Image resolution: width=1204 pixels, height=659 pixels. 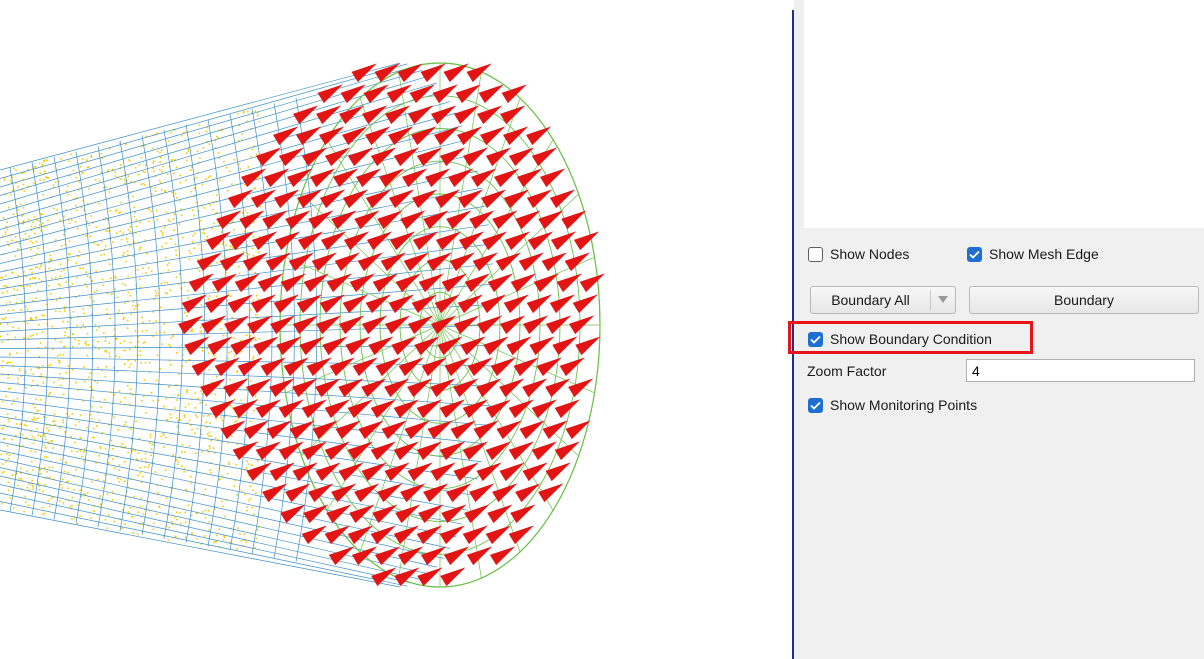 What do you see at coordinates (892, 405) in the screenshot?
I see `show-monitoring-points-checkbox: Show Monitoring Points` at bounding box center [892, 405].